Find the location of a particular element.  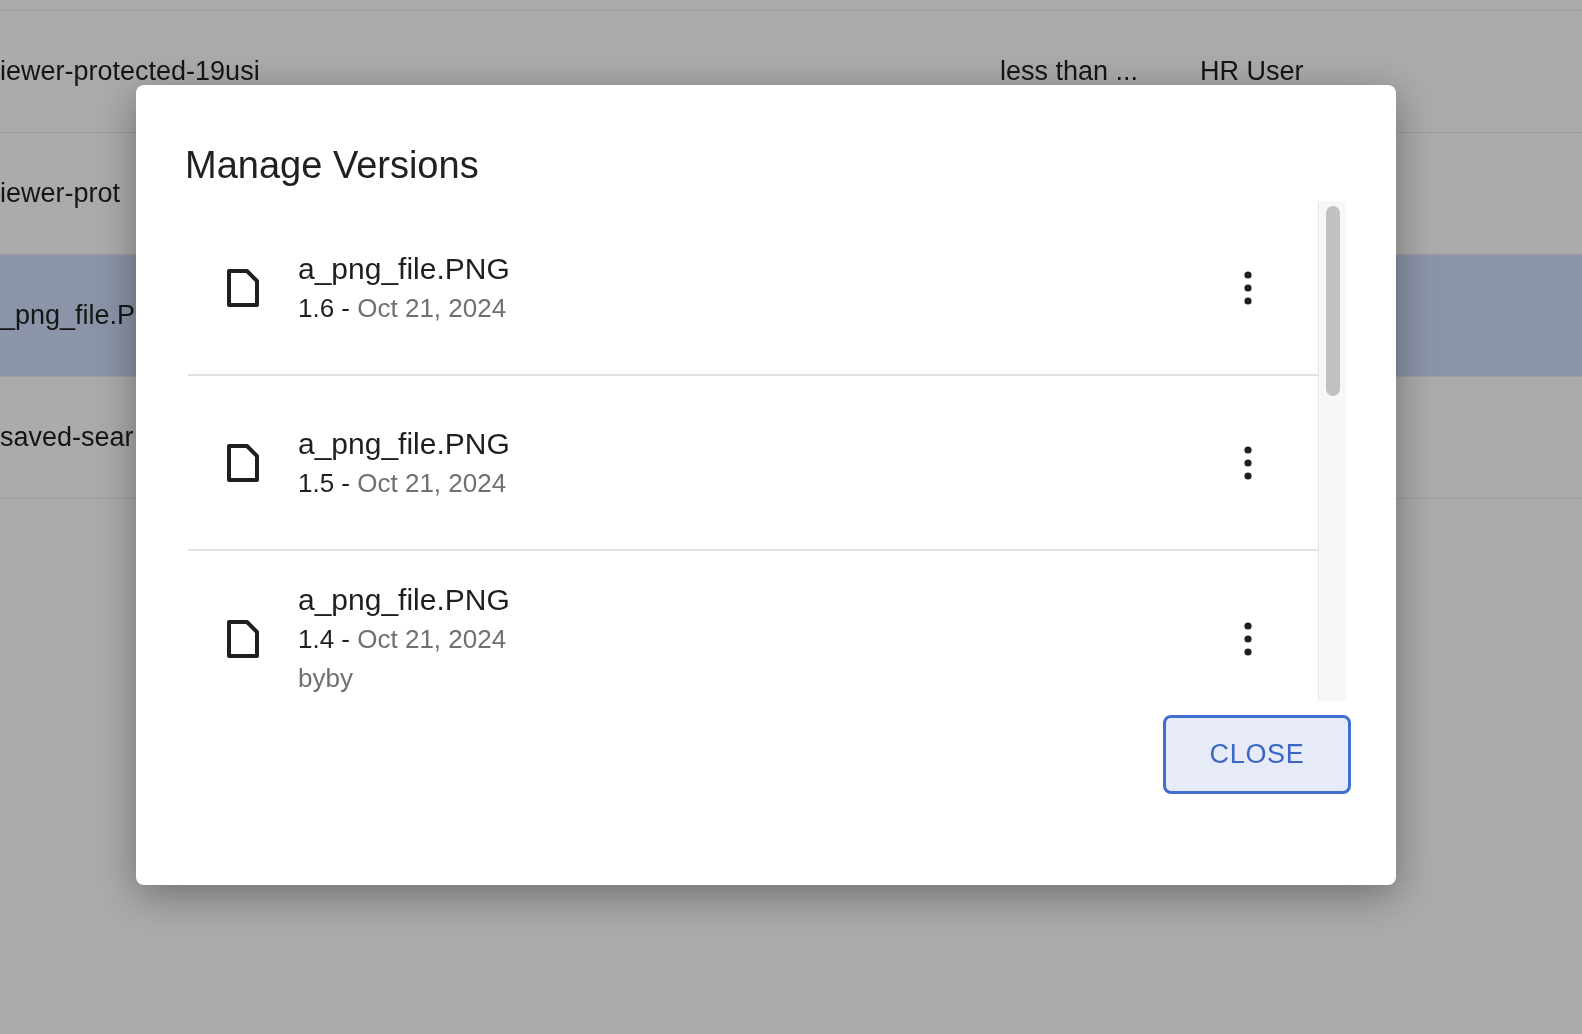

file-name: iewer-prot is located at coordinates (60, 194).